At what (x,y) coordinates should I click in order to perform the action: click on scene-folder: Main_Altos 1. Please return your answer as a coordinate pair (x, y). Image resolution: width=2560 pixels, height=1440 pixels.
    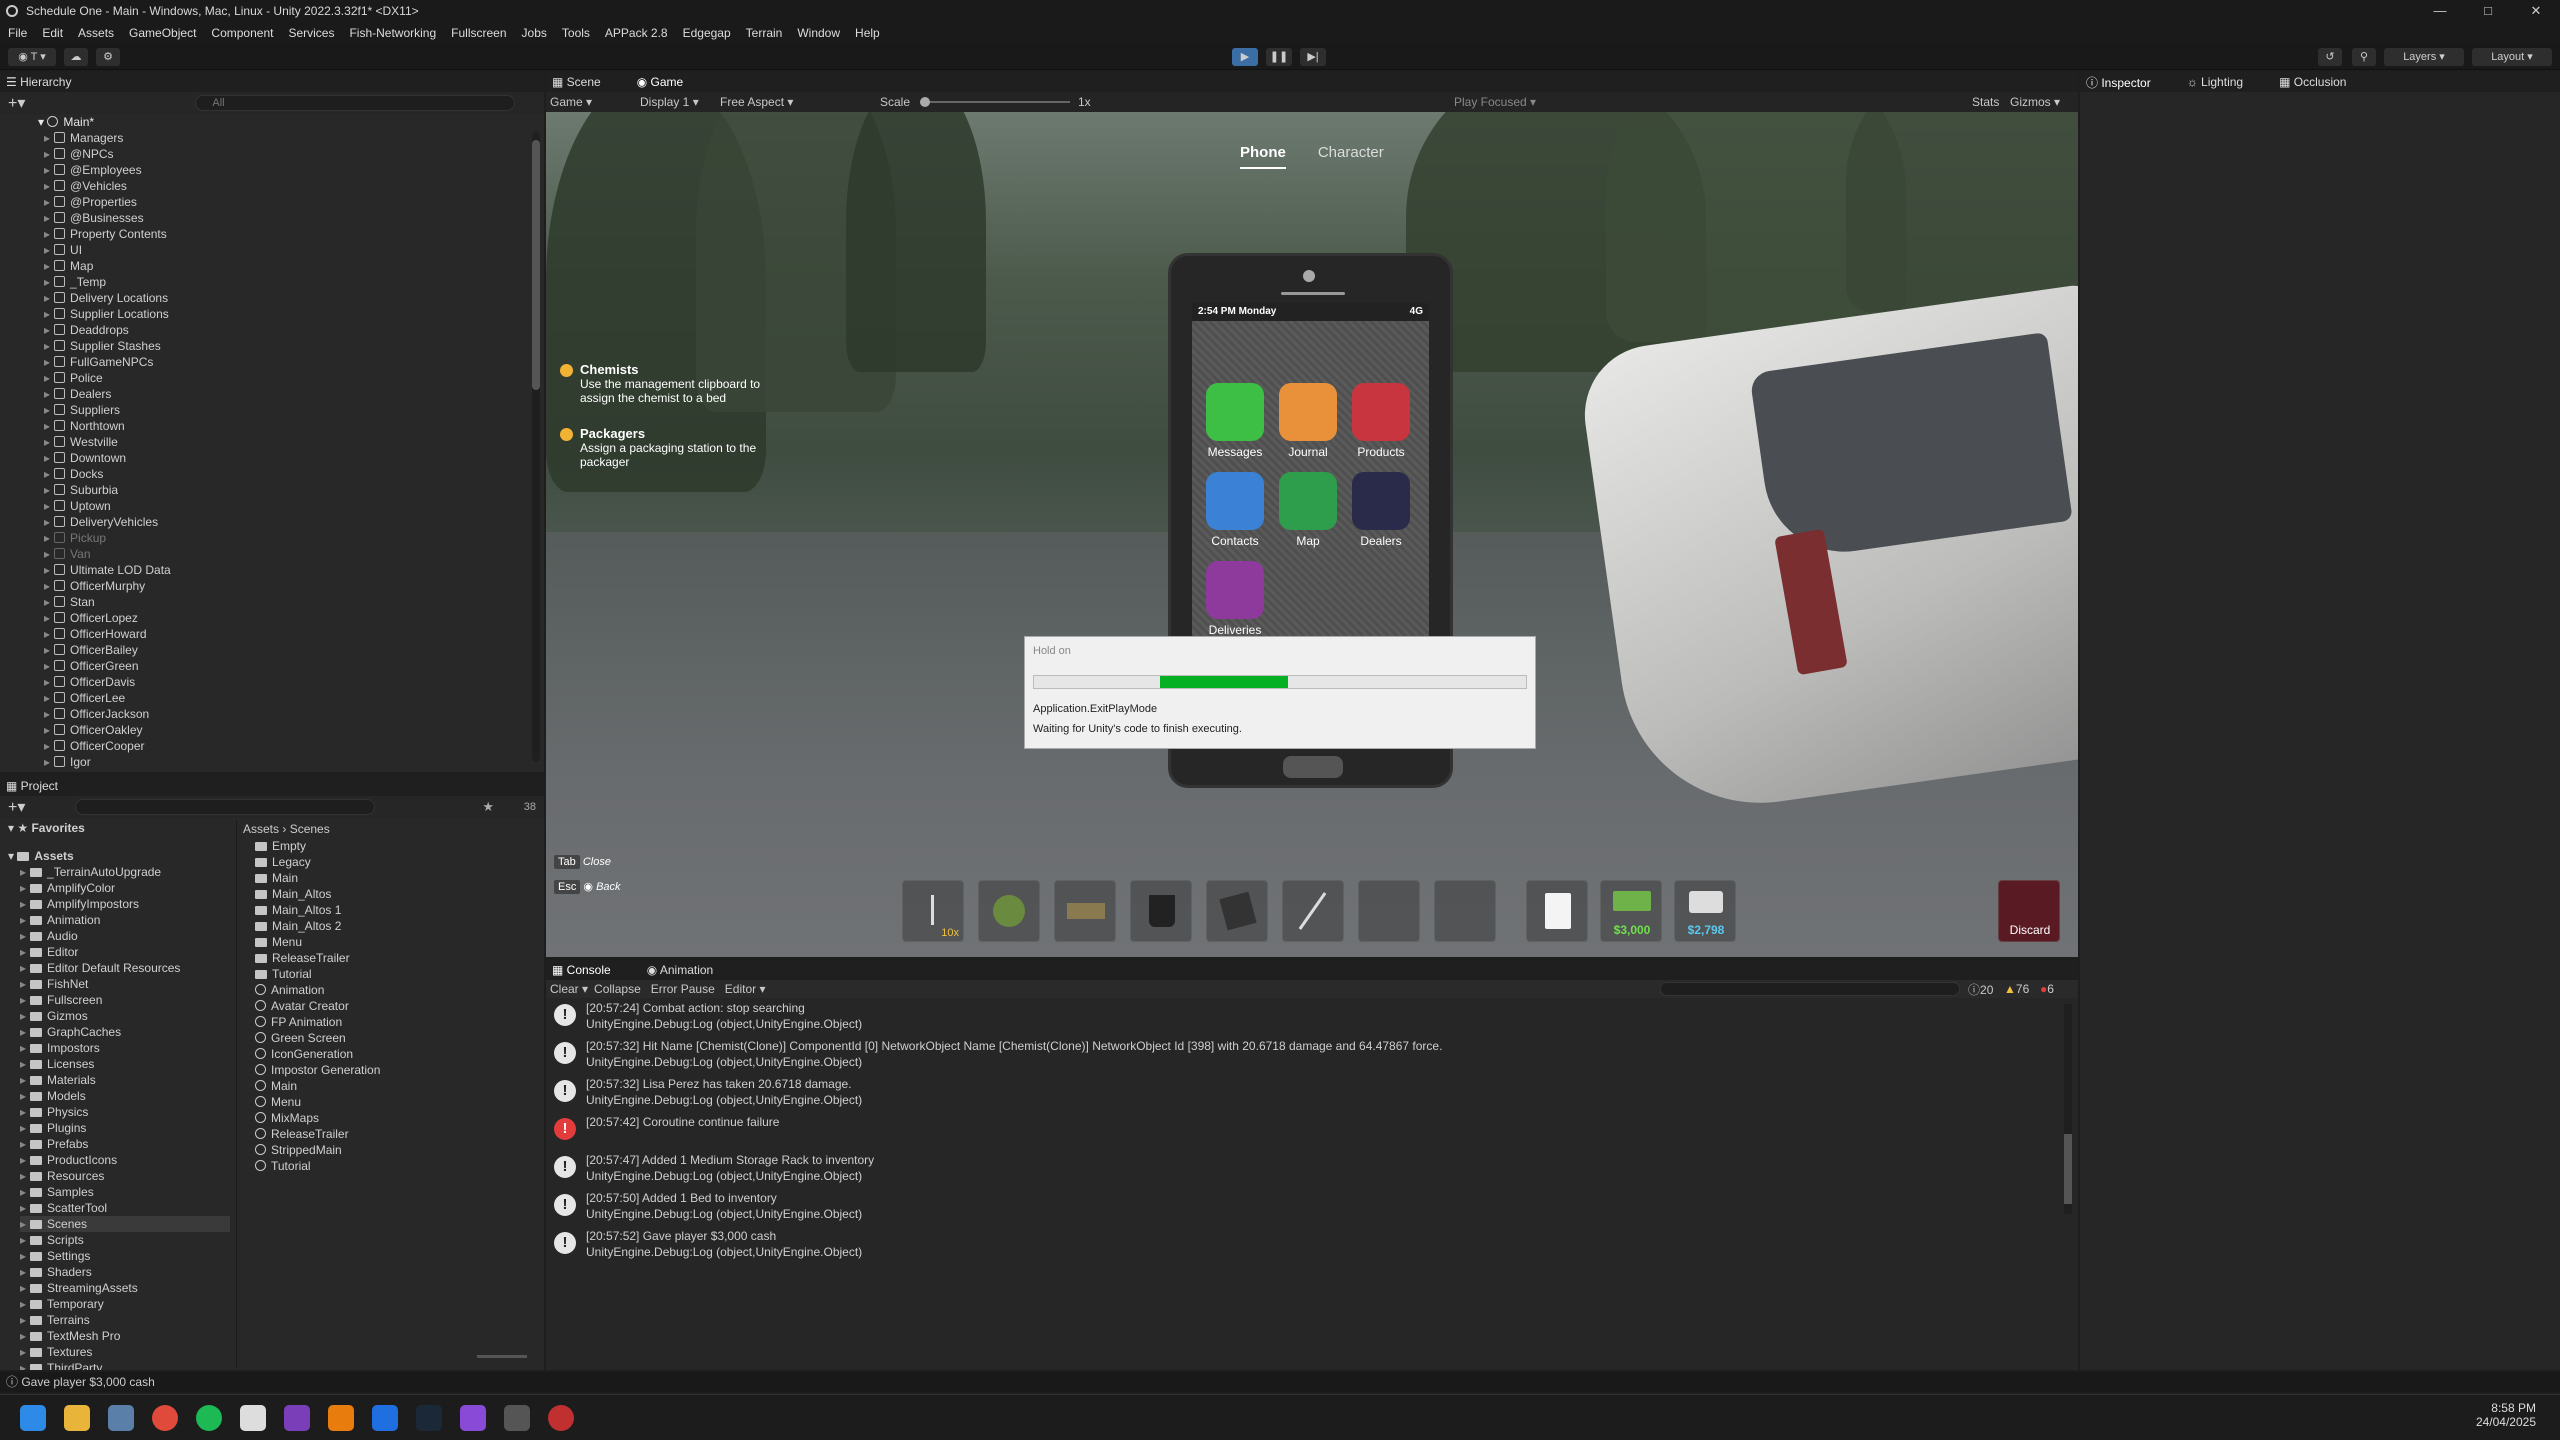
    Looking at the image, I should click on (399, 910).